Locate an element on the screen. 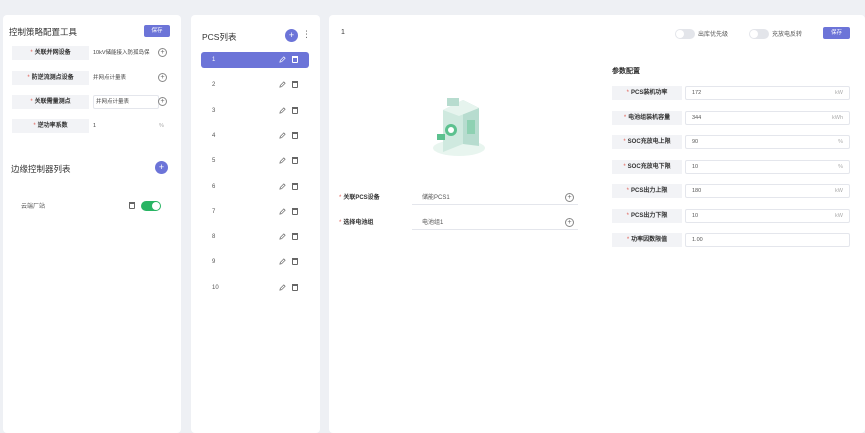 This screenshot has width=865, height=433. more-icon: ⋮ is located at coordinates (306, 34).